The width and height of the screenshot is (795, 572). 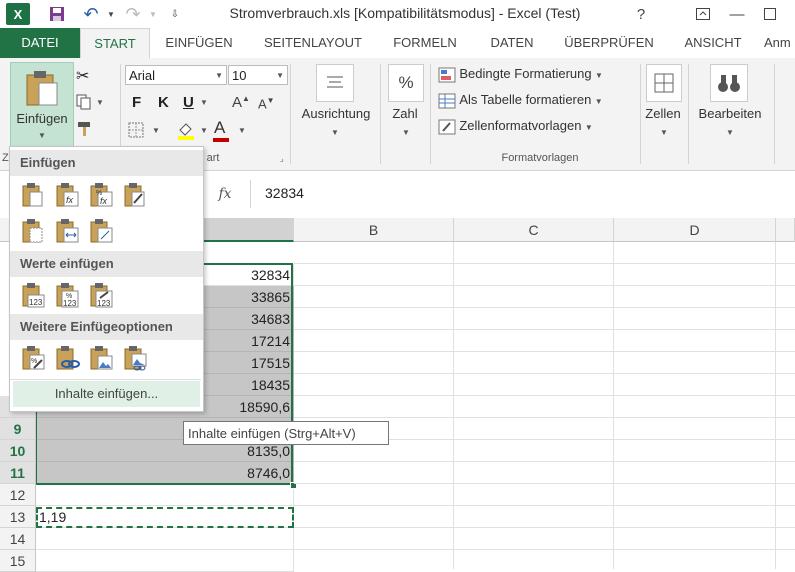 I want to click on underline-button: U, so click(x=188, y=102).